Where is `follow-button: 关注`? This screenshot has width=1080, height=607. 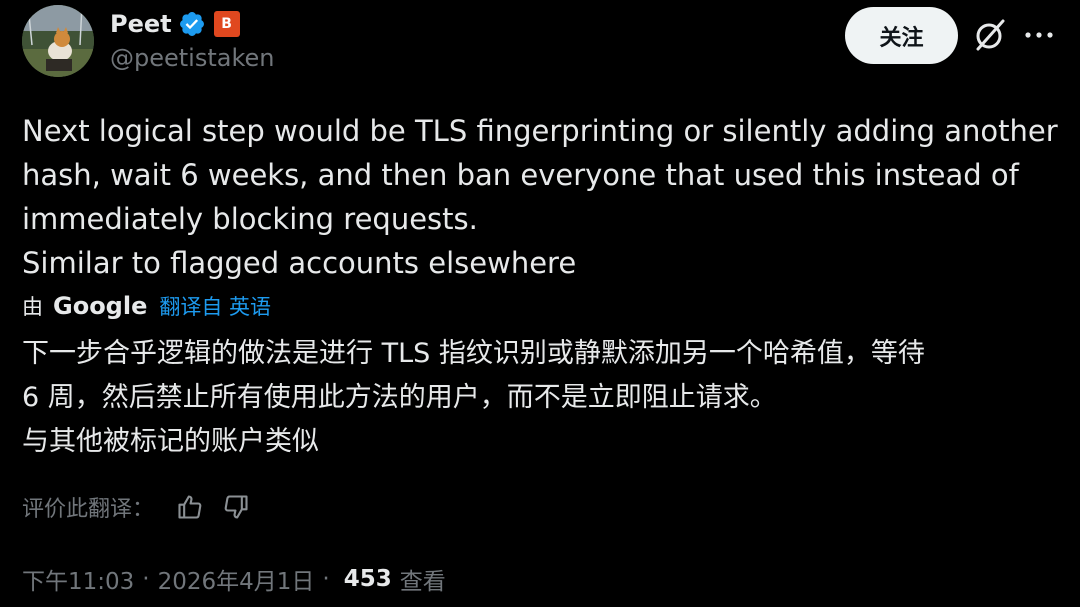
follow-button: 关注 is located at coordinates (901, 35).